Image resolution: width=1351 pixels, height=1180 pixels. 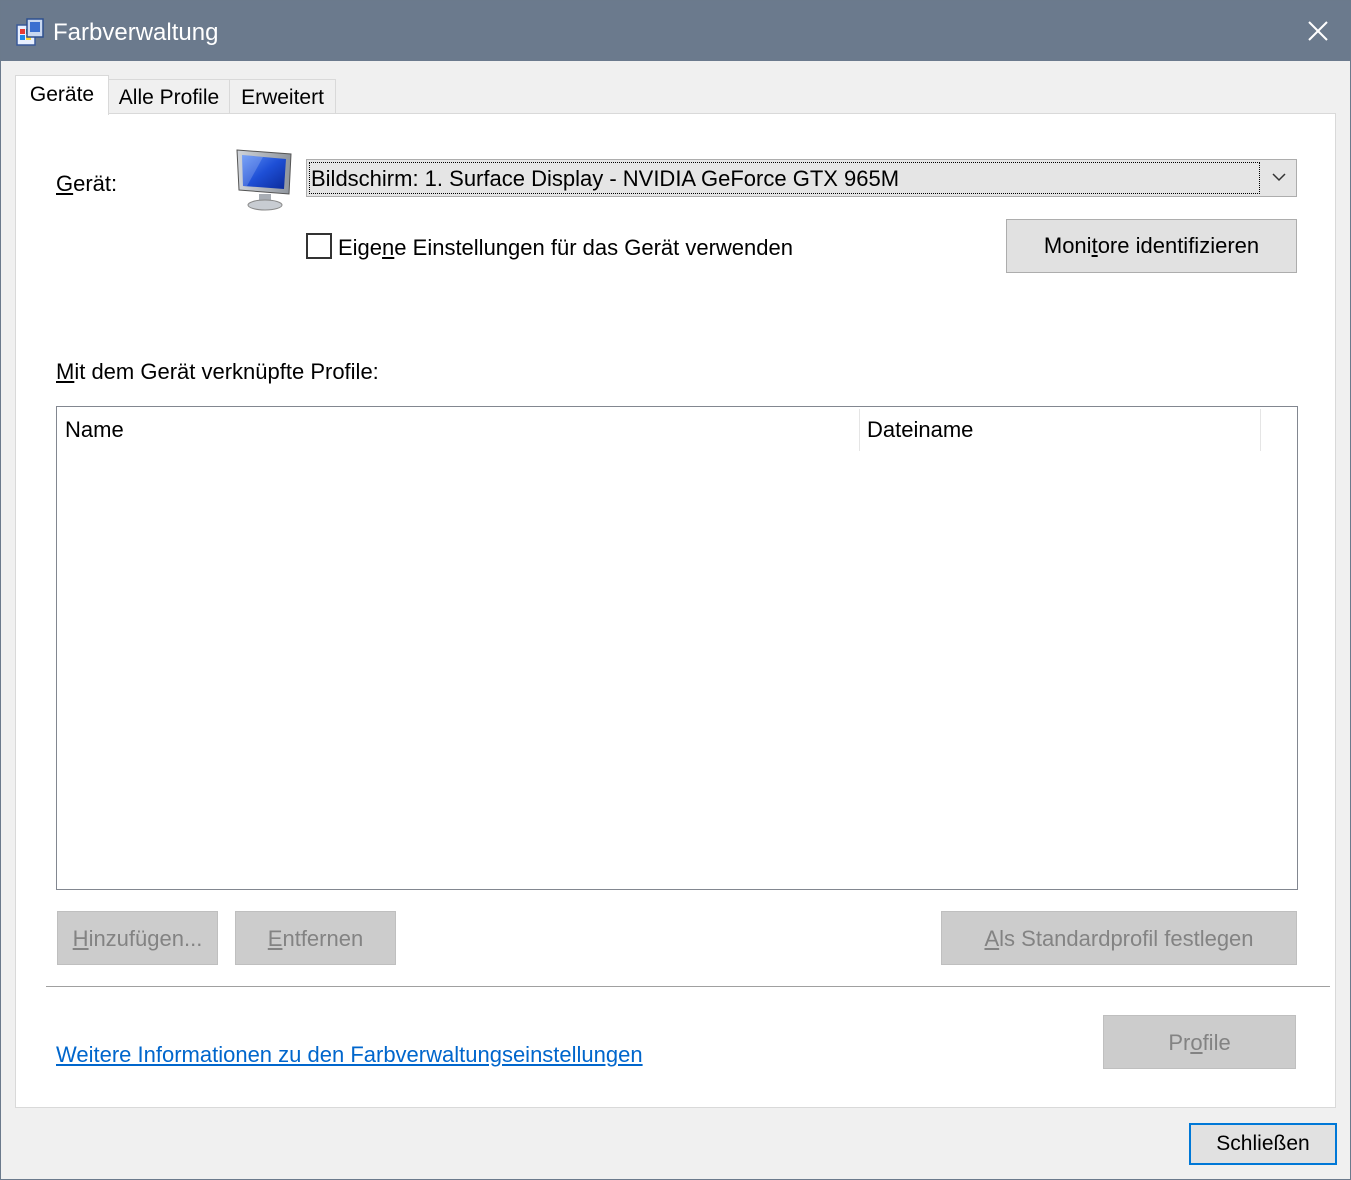 I want to click on tab-label: Alle Profile, so click(x=169, y=97).